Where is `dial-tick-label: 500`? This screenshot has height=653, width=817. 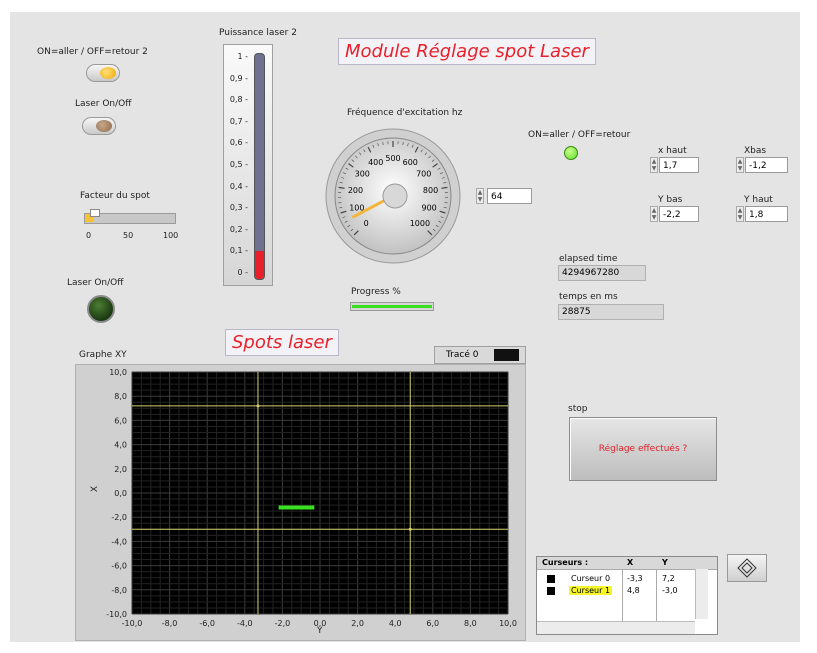 dial-tick-label: 500 is located at coordinates (392, 158).